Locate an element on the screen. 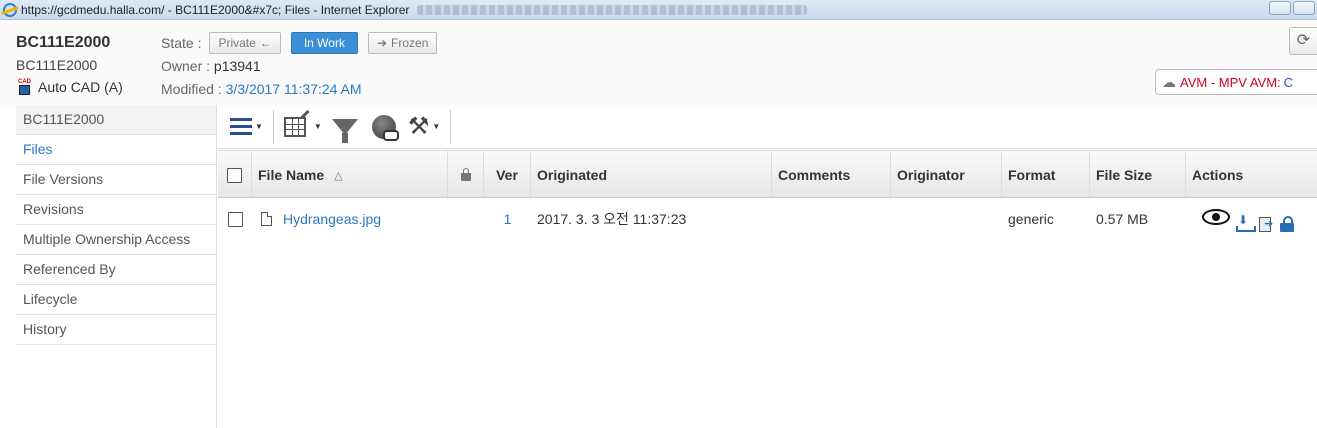 This screenshot has width=1317, height=428. sidebar-item-lifecycle: Lifecycle is located at coordinates (116, 300).